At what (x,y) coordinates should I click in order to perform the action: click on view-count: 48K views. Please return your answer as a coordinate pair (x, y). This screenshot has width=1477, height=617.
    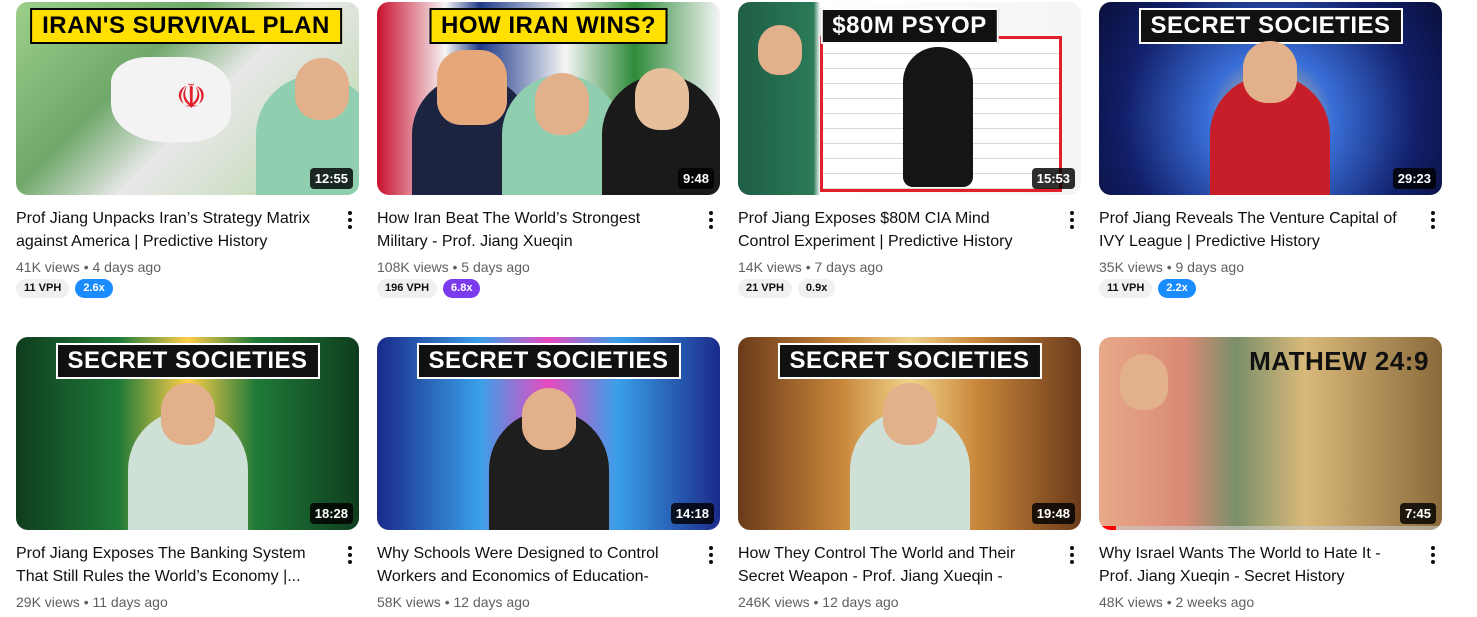
    Looking at the image, I should click on (1131, 602).